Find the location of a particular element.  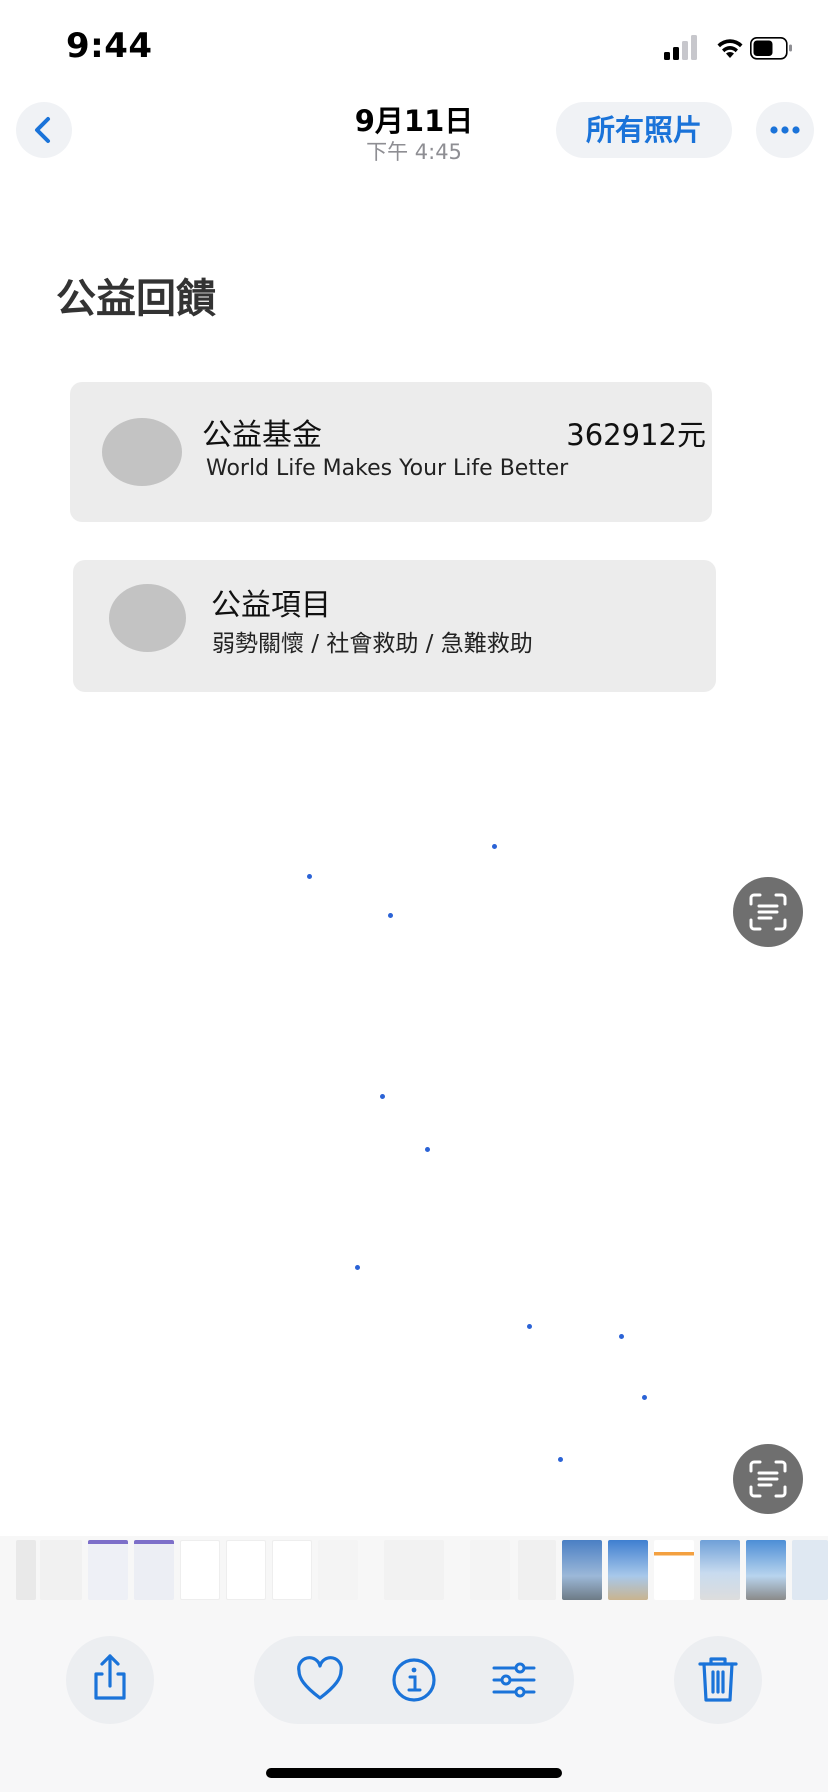

photo-filmstrip is located at coordinates (414, 1578).